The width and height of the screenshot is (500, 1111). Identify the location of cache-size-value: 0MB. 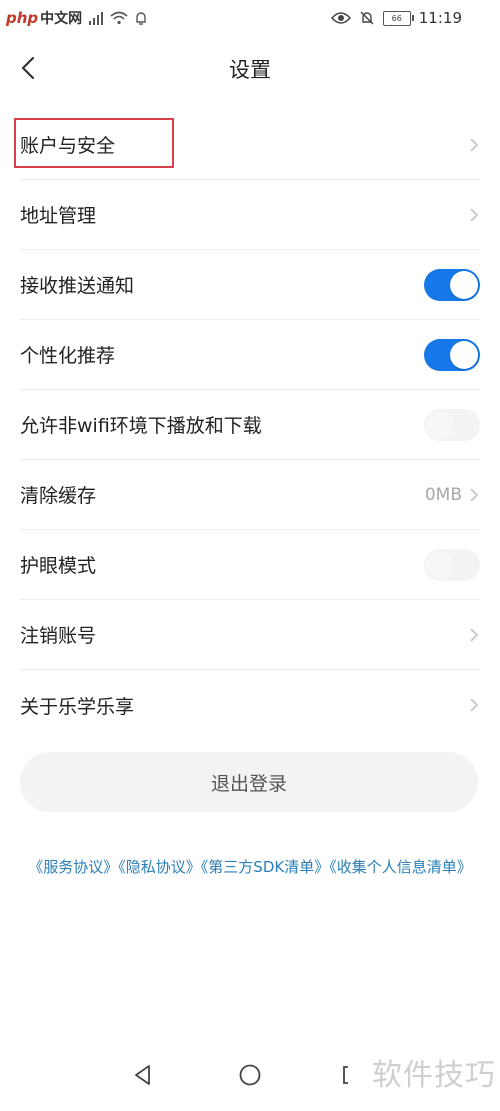
(443, 494).